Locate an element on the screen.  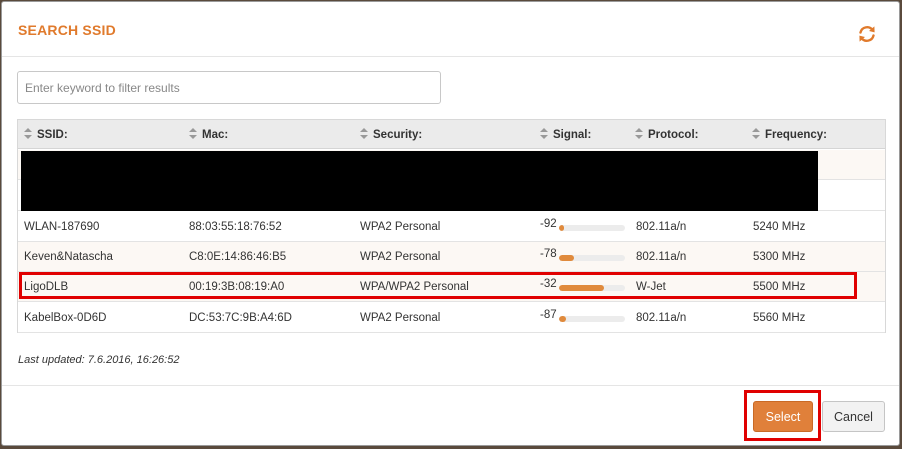
cell-mac: DC:53:7C:9B:A4:6D is located at coordinates (240, 318).